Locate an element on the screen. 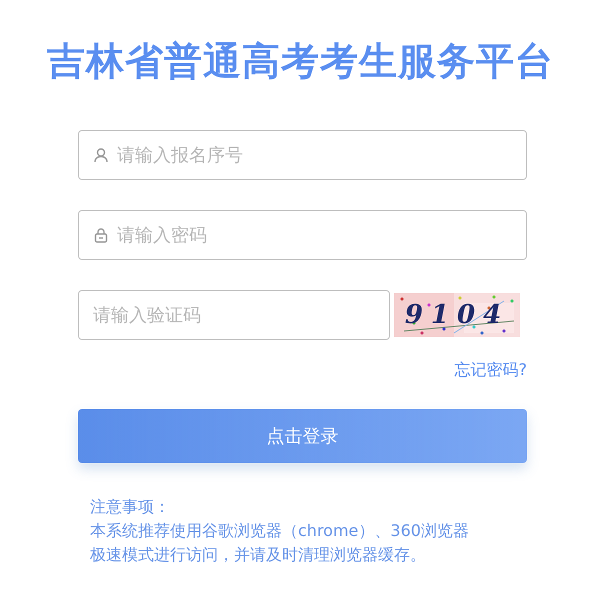 This screenshot has width=601, height=613. captcha-image: 9104 is located at coordinates (457, 315).